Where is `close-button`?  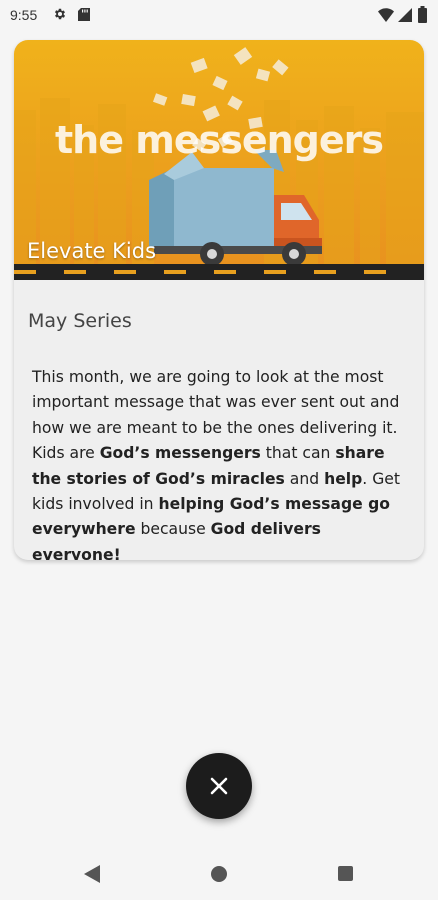 close-button is located at coordinates (219, 786).